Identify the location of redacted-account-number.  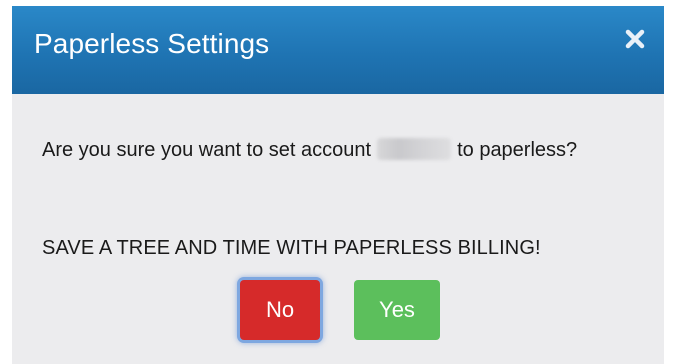
(414, 149).